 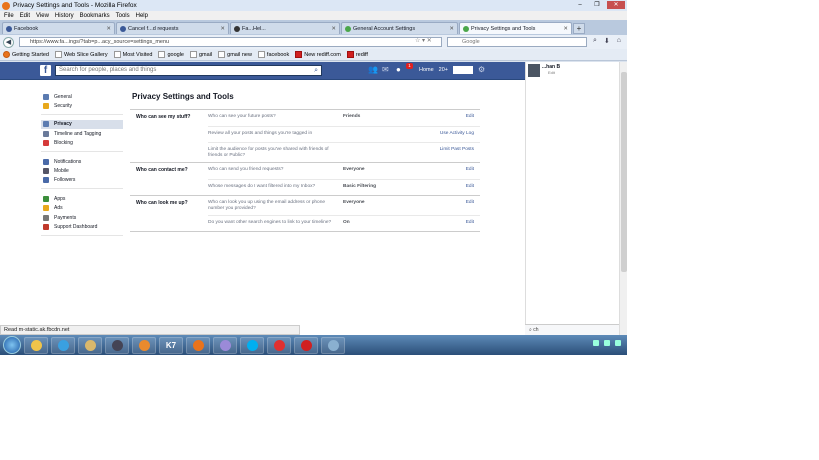 What do you see at coordinates (82, 180) in the screenshot?
I see `sidebar-item-followers: Followers` at bounding box center [82, 180].